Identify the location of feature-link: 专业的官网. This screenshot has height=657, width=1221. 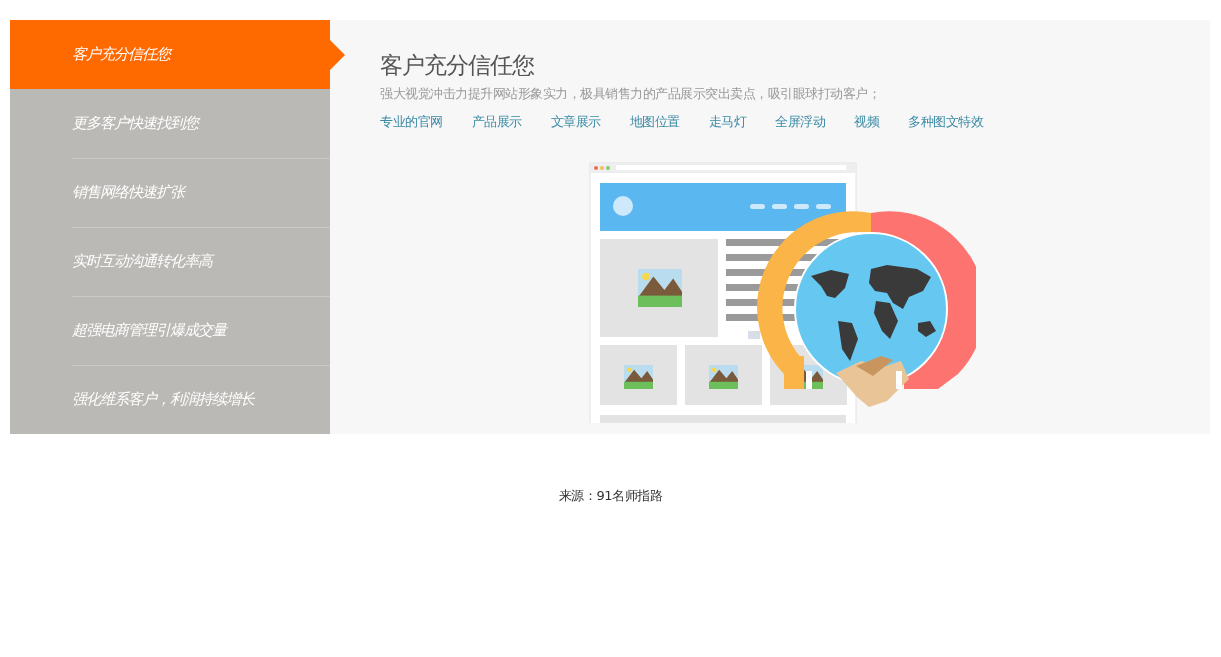
(411, 121).